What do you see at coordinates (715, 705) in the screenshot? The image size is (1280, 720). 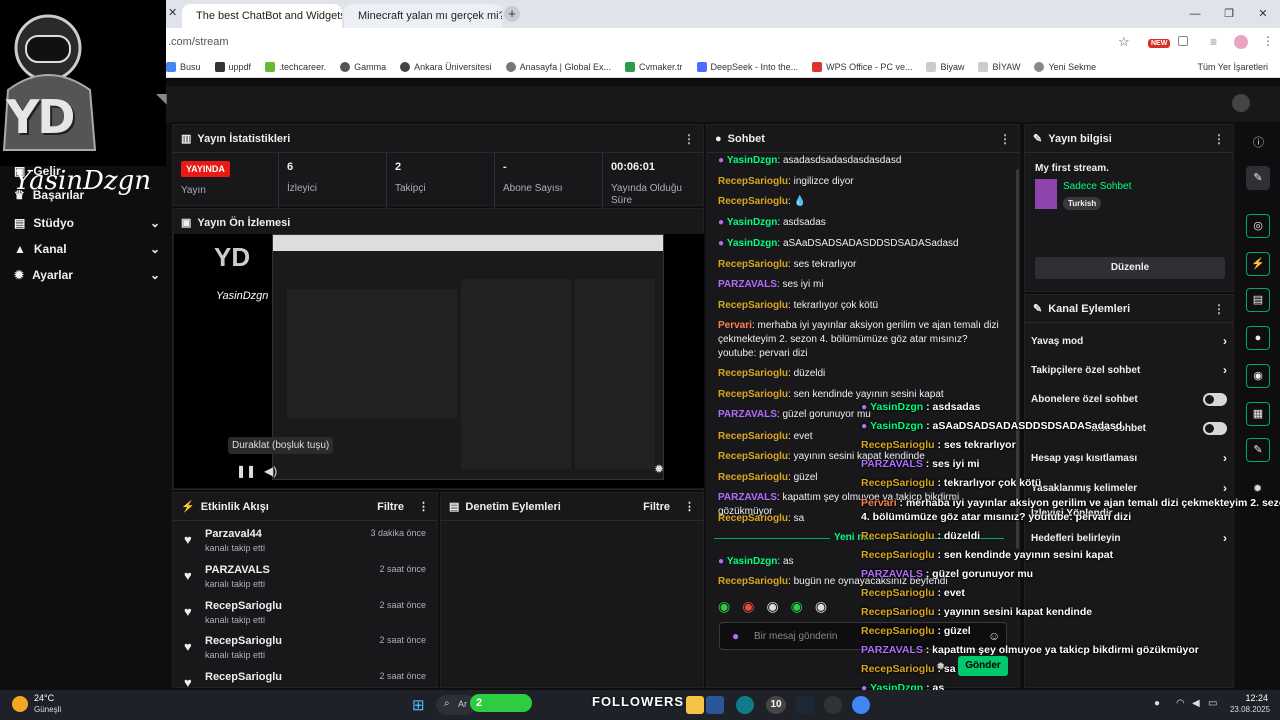 I see `word-icon` at bounding box center [715, 705].